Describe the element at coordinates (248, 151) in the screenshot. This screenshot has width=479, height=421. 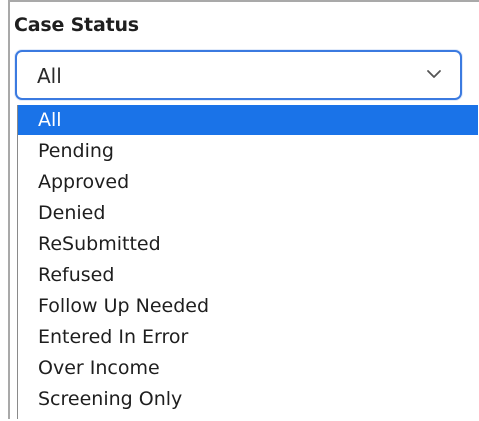
I see `option-pending: Pending` at that location.